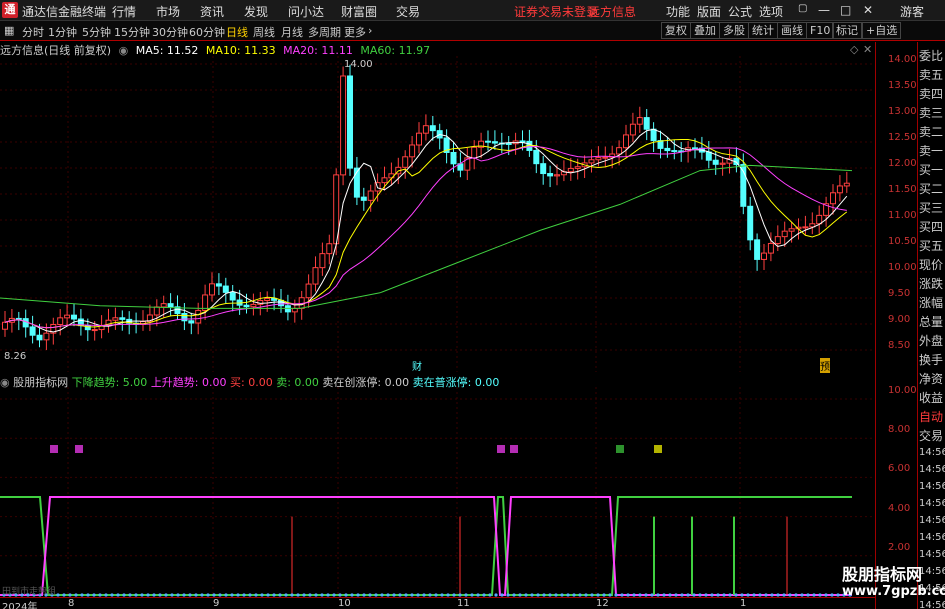 The width and height of the screenshot is (945, 609). I want to click on btn-fuquan: 复权, so click(676, 30).